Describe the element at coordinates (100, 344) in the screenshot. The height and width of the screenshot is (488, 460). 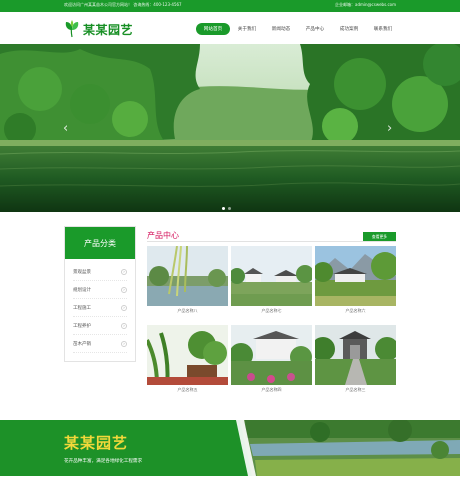
I see `category-item: 苗木产销 ›` at that location.